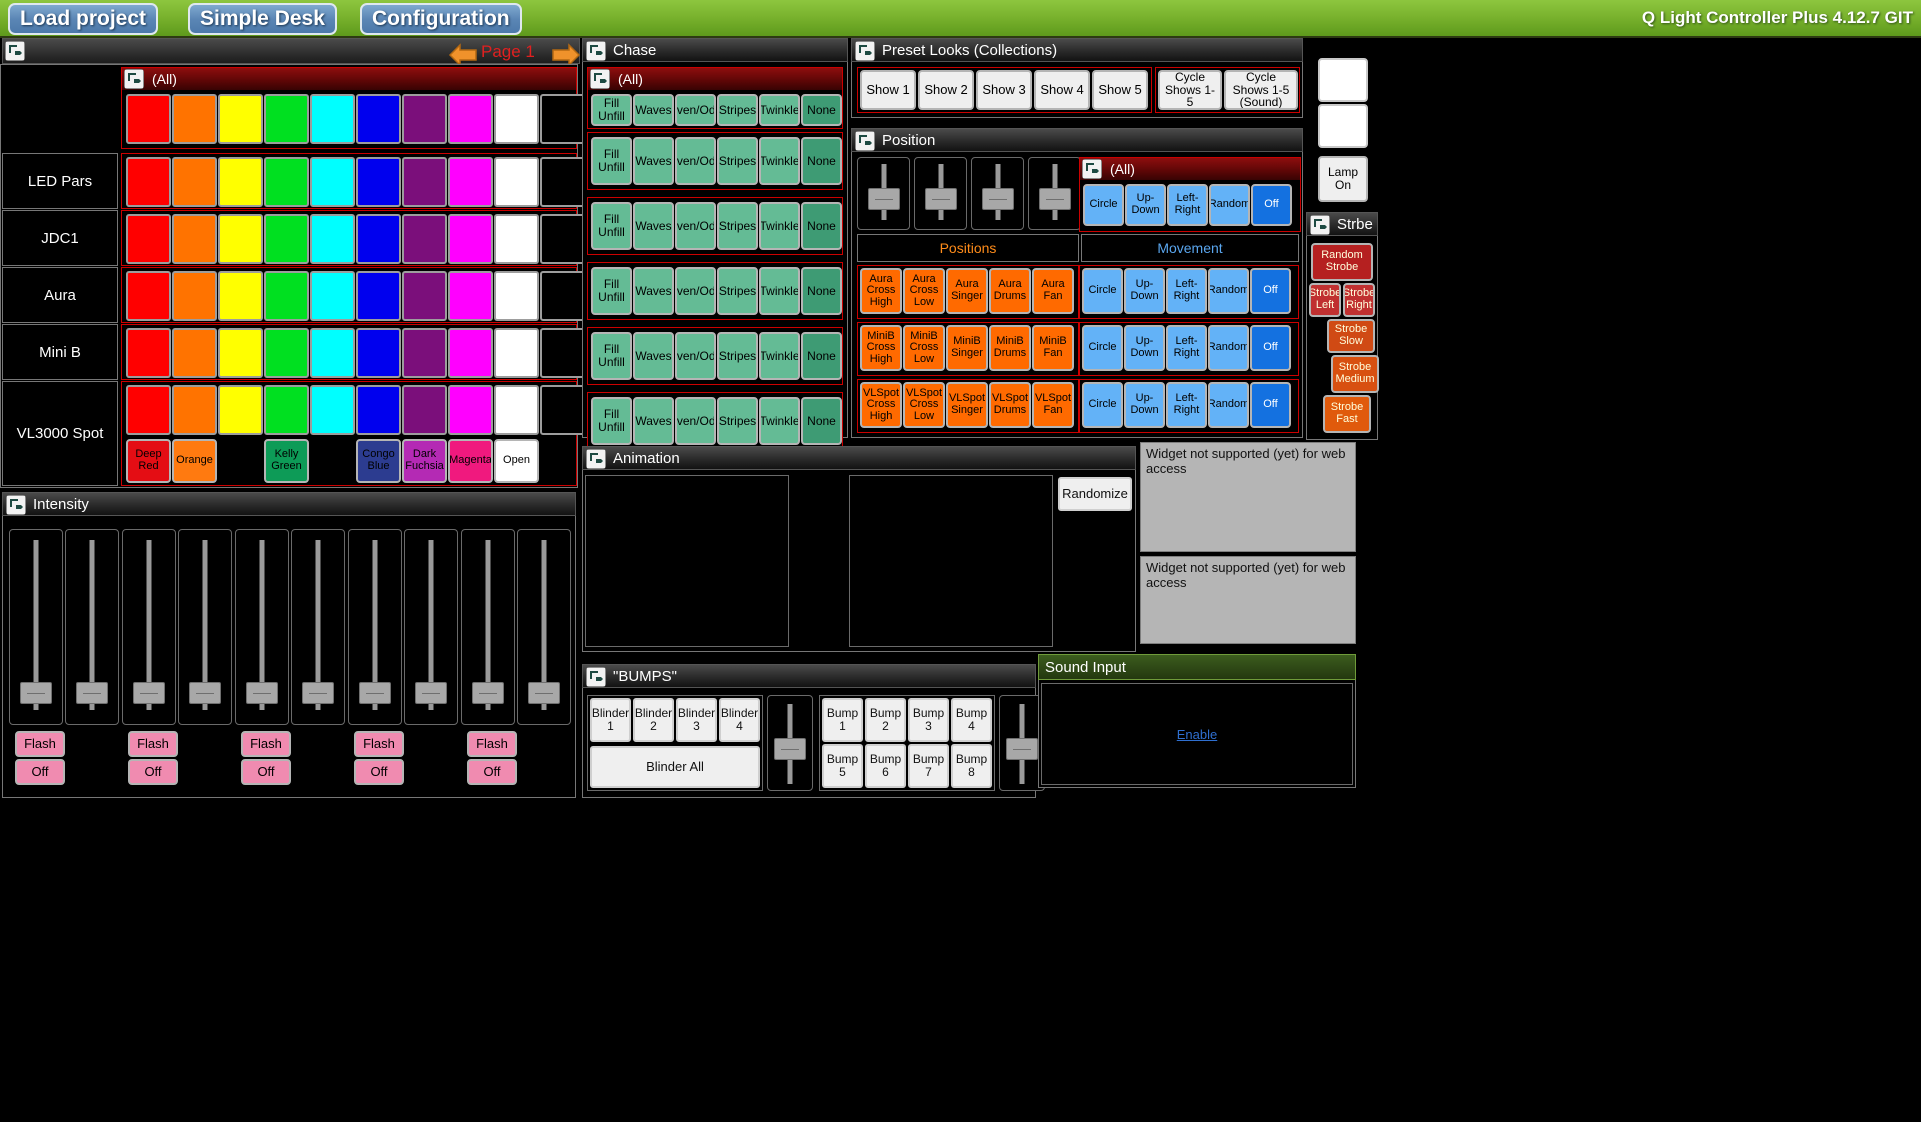 The image size is (1921, 1122). Describe the element at coordinates (924, 405) in the screenshot. I see `position-button-vlspot-cross-low: VLSpot Cross Low` at that location.